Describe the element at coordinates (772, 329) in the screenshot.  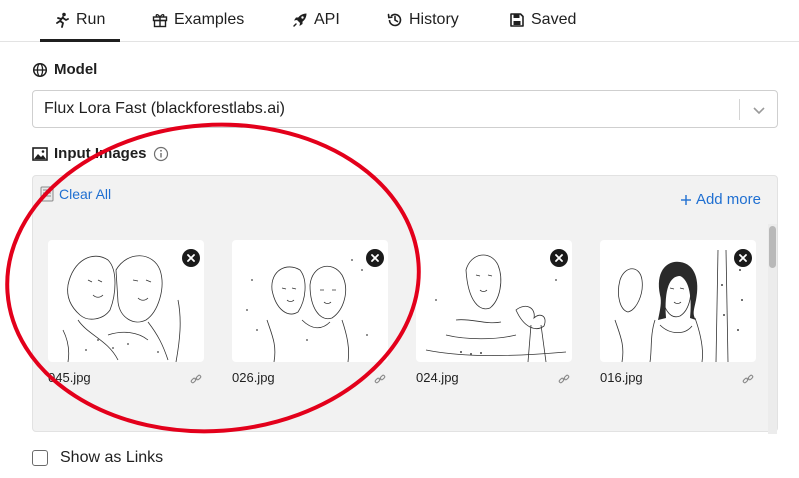
I see `vertical-scrollbar` at that location.